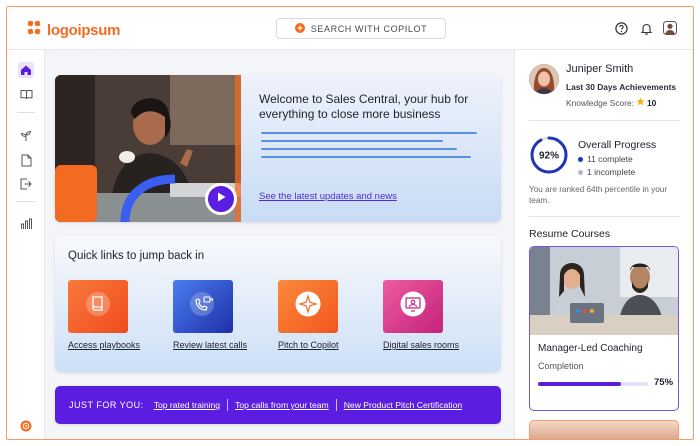 Image resolution: width=700 pixels, height=446 pixels. I want to click on hero-decor-lines, so click(369, 148).